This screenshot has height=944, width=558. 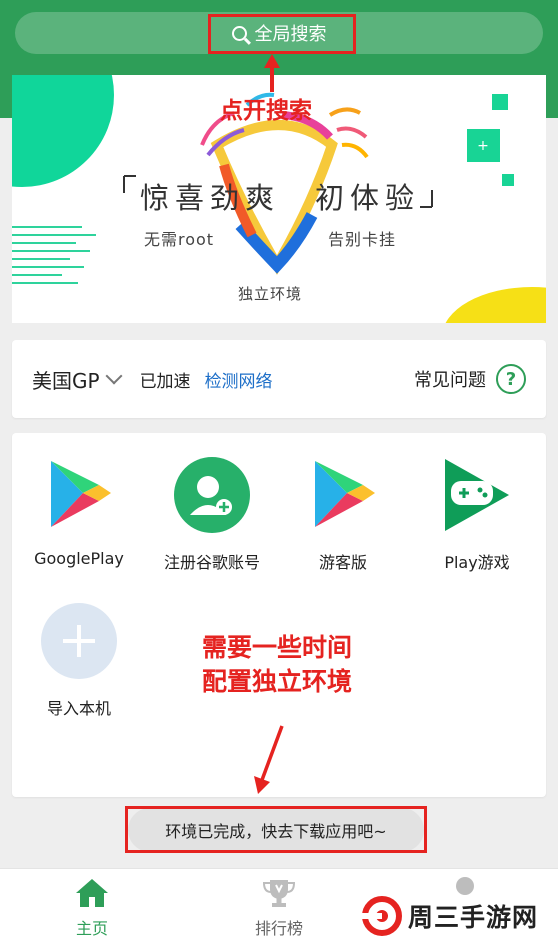 What do you see at coordinates (165, 381) in the screenshot?
I see `accel-status: 已加速` at bounding box center [165, 381].